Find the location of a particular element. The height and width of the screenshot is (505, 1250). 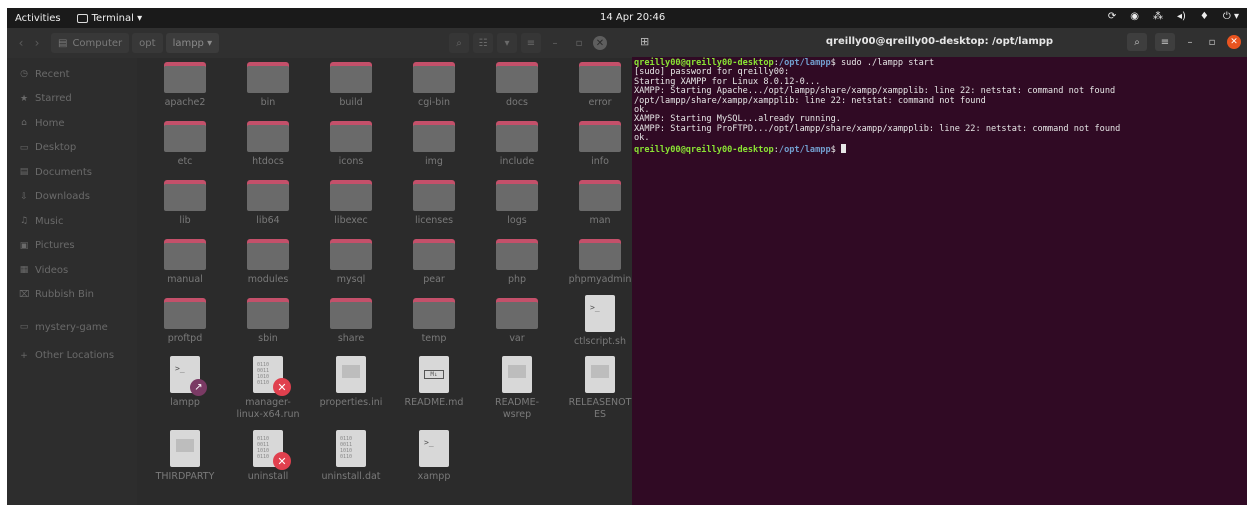

folder-item: build is located at coordinates (351, 85).